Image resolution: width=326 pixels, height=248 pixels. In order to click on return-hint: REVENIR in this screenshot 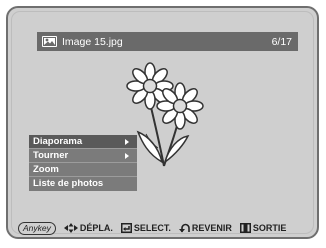, I will do `click(205, 228)`.